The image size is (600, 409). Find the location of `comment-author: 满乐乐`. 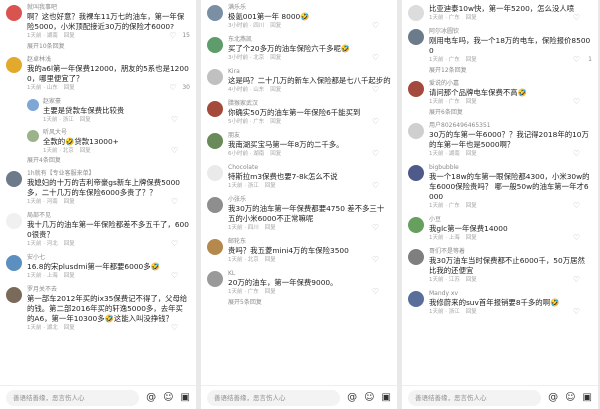

comment-author: 满乐乐 is located at coordinates (309, 8).